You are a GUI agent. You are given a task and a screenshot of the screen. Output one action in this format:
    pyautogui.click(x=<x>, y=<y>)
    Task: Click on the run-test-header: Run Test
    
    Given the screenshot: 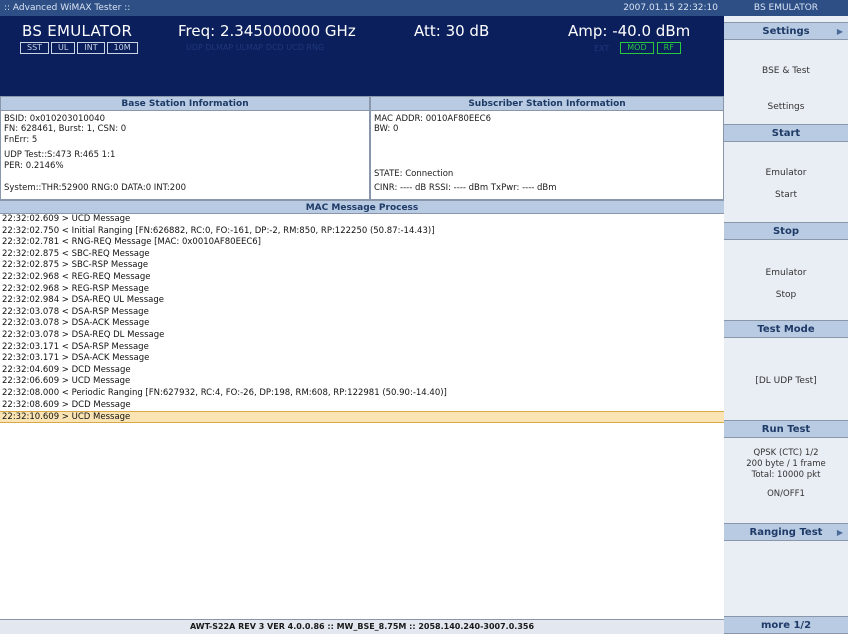 What is the action you would take?
    pyautogui.click(x=786, y=429)
    